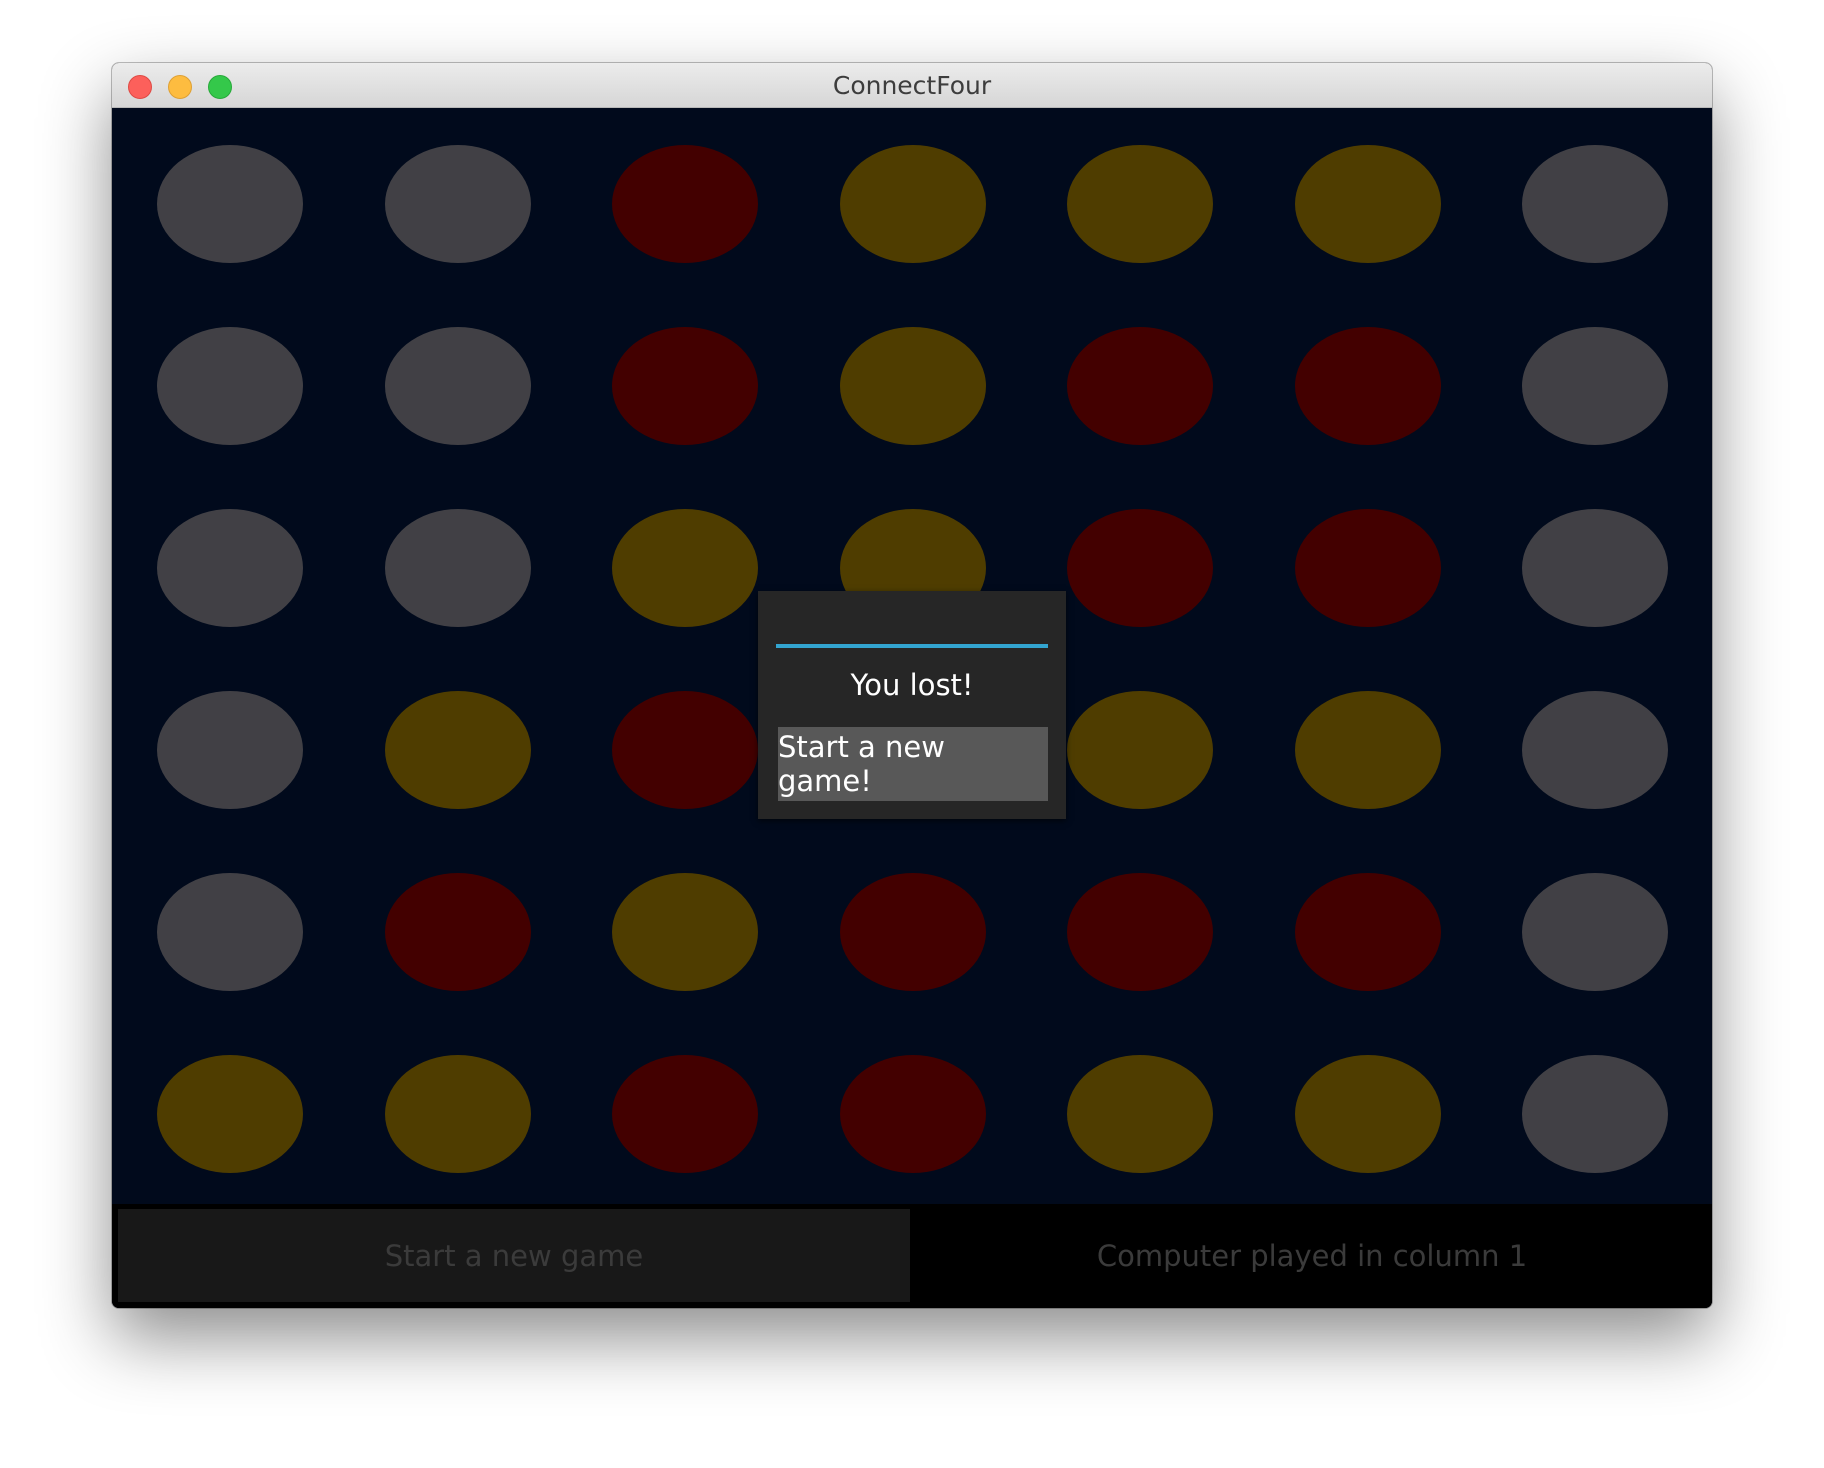 The image size is (1824, 1468). I want to click on board-cell-r3-c5, so click(1140, 568).